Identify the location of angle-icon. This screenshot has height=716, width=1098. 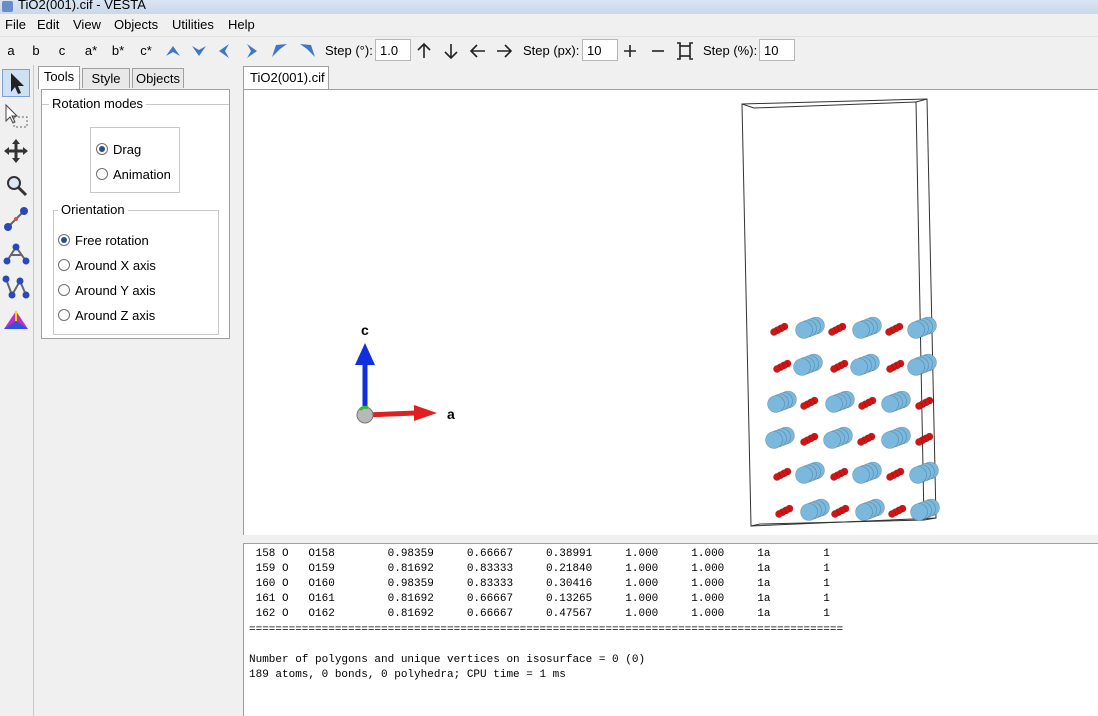
(16, 254).